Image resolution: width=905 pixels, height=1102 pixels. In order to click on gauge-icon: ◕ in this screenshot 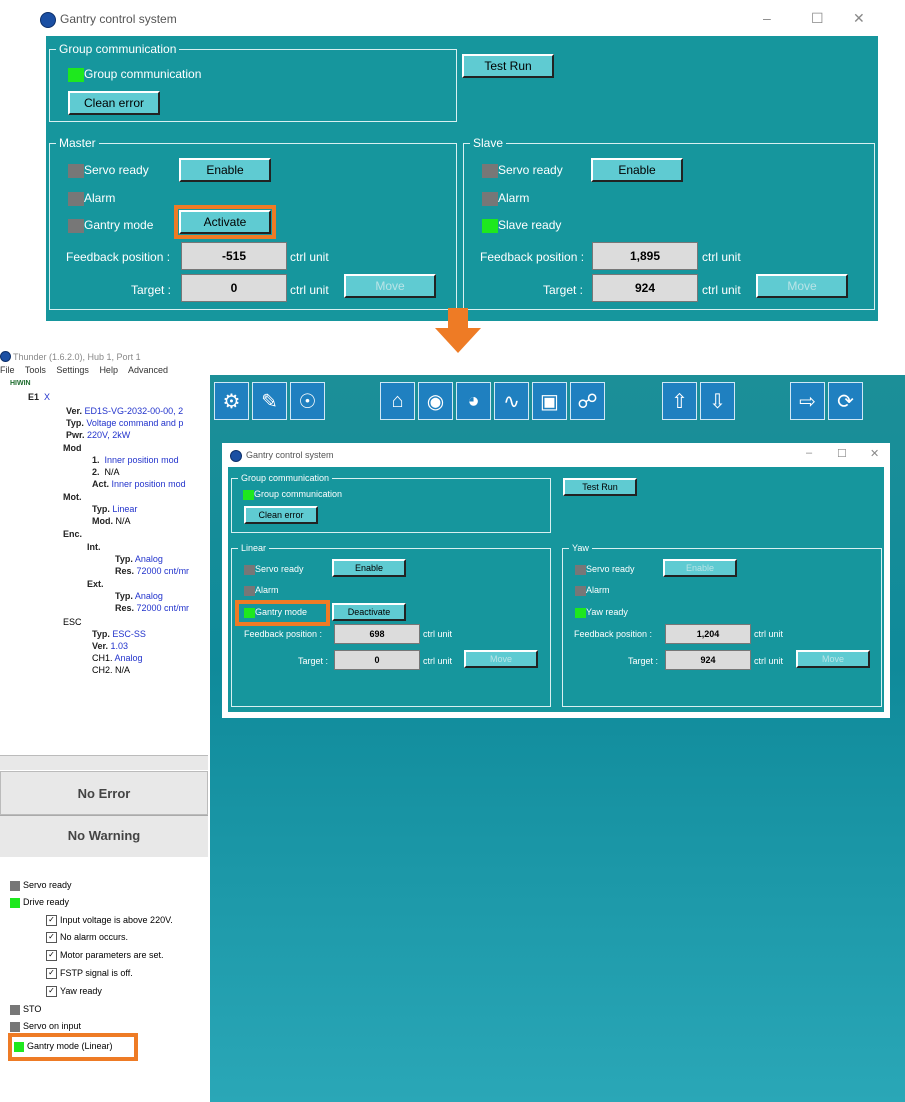, I will do `click(473, 401)`.